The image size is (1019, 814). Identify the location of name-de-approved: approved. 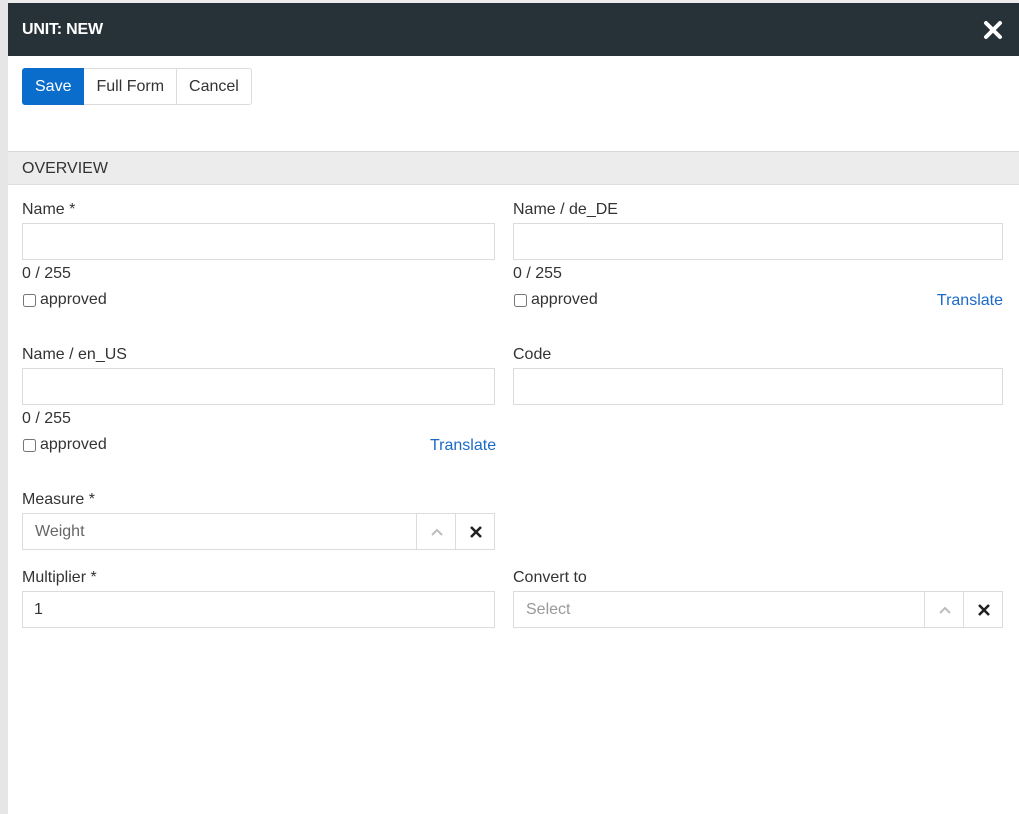
(555, 300).